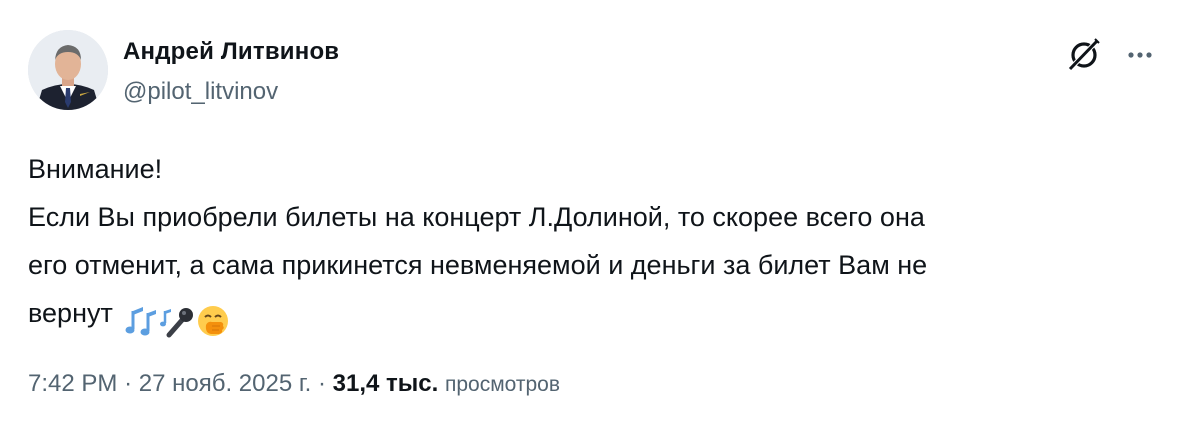 Image resolution: width=1183 pixels, height=427 pixels. Describe the element at coordinates (231, 52) in the screenshot. I see `author-name: Андрей Литвинов` at that location.